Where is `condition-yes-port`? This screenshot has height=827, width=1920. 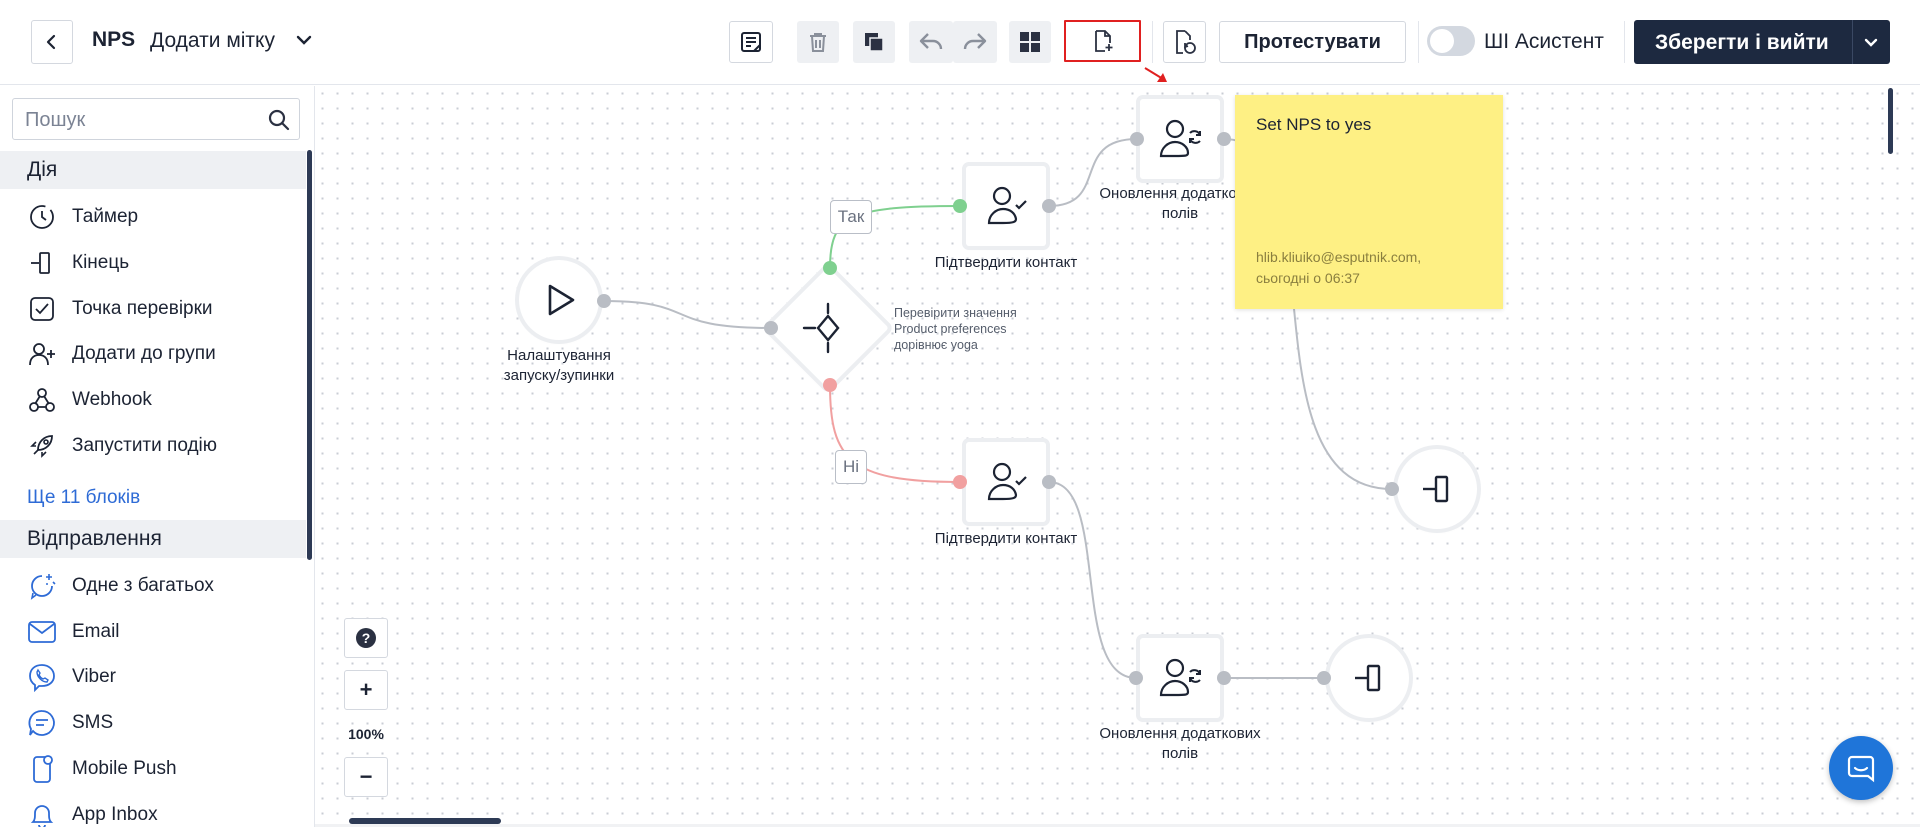 condition-yes-port is located at coordinates (830, 268).